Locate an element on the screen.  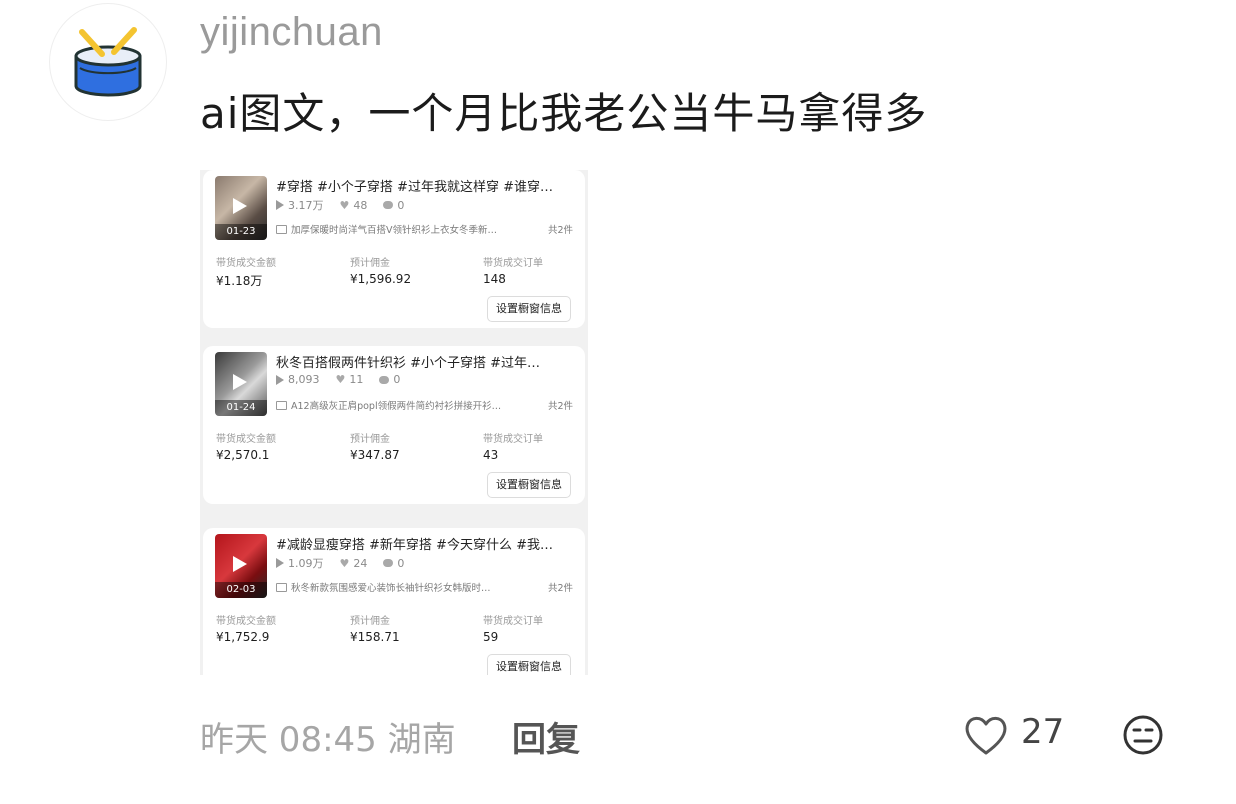
product-row: A12高级灰正肩popl领假两件简约衬衫拼接开衫… 共2件 is located at coordinates (428, 405).